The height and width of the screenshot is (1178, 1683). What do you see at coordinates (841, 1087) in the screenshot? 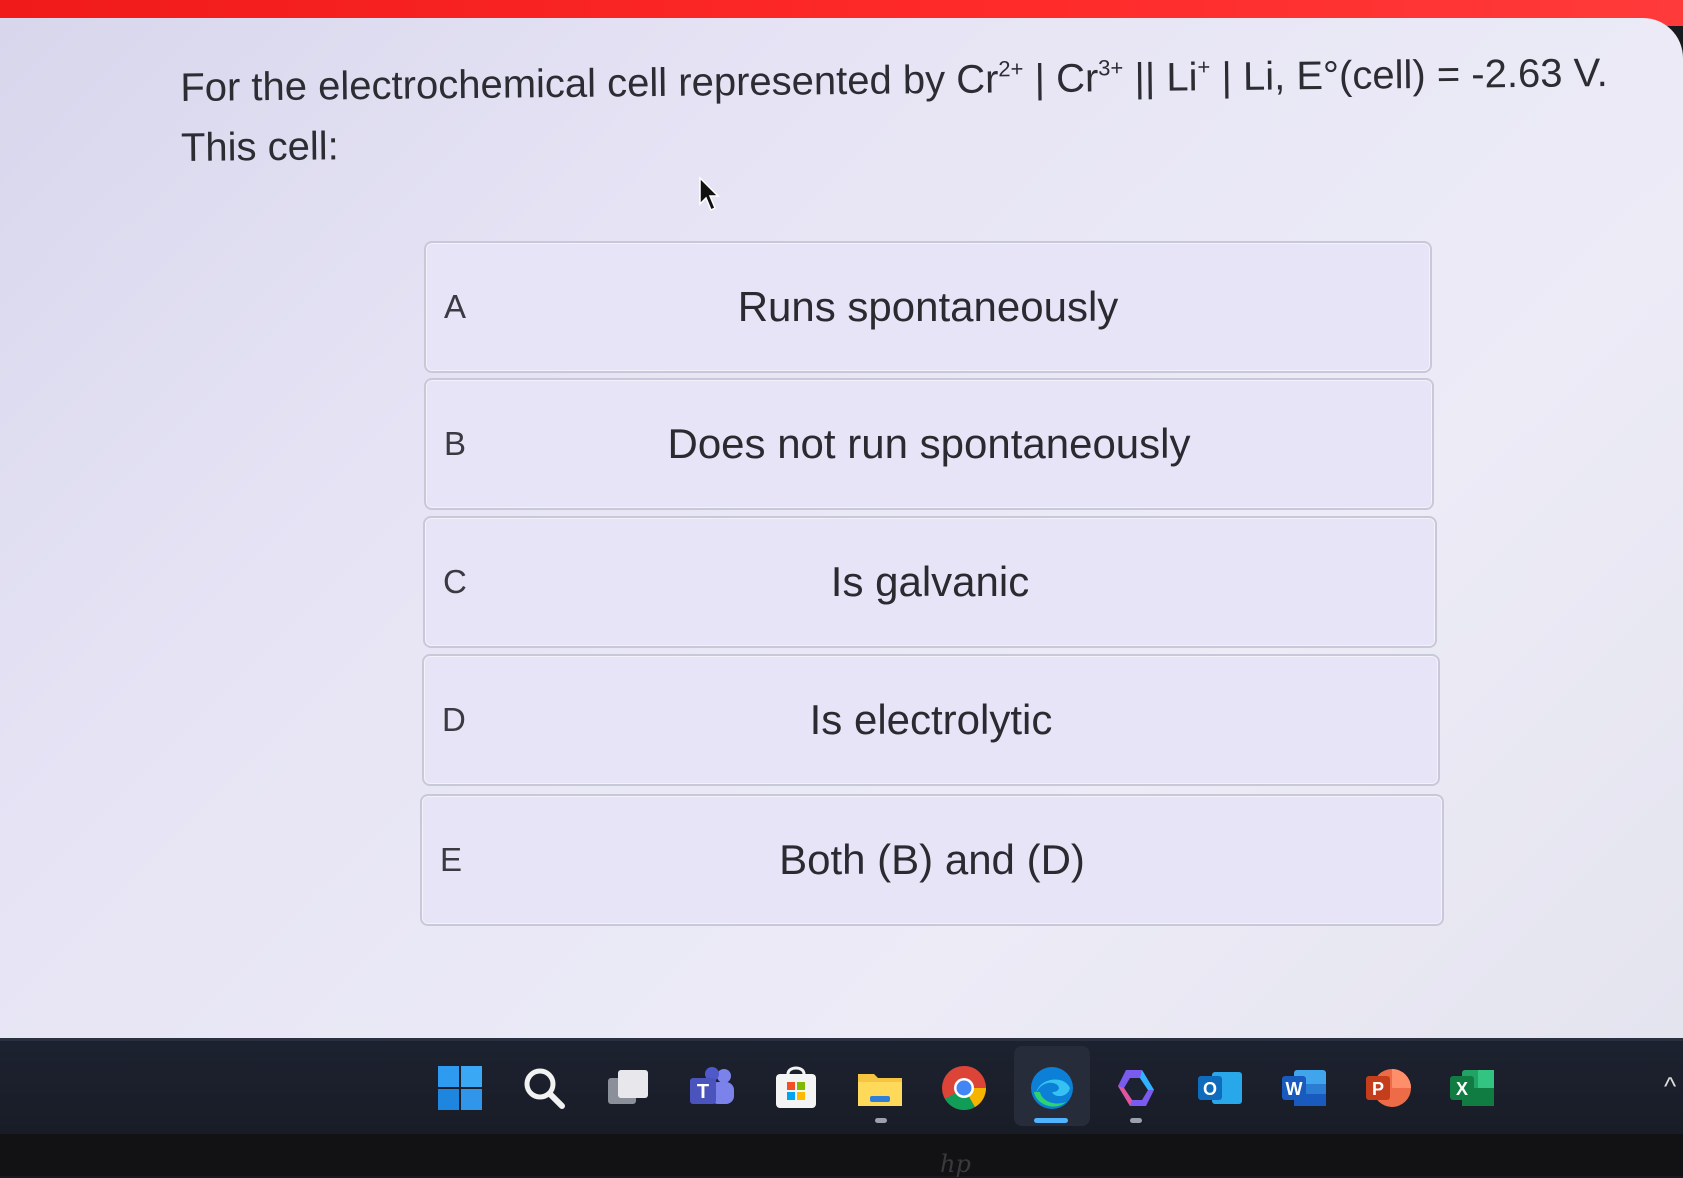
I see `taskbar` at bounding box center [841, 1087].